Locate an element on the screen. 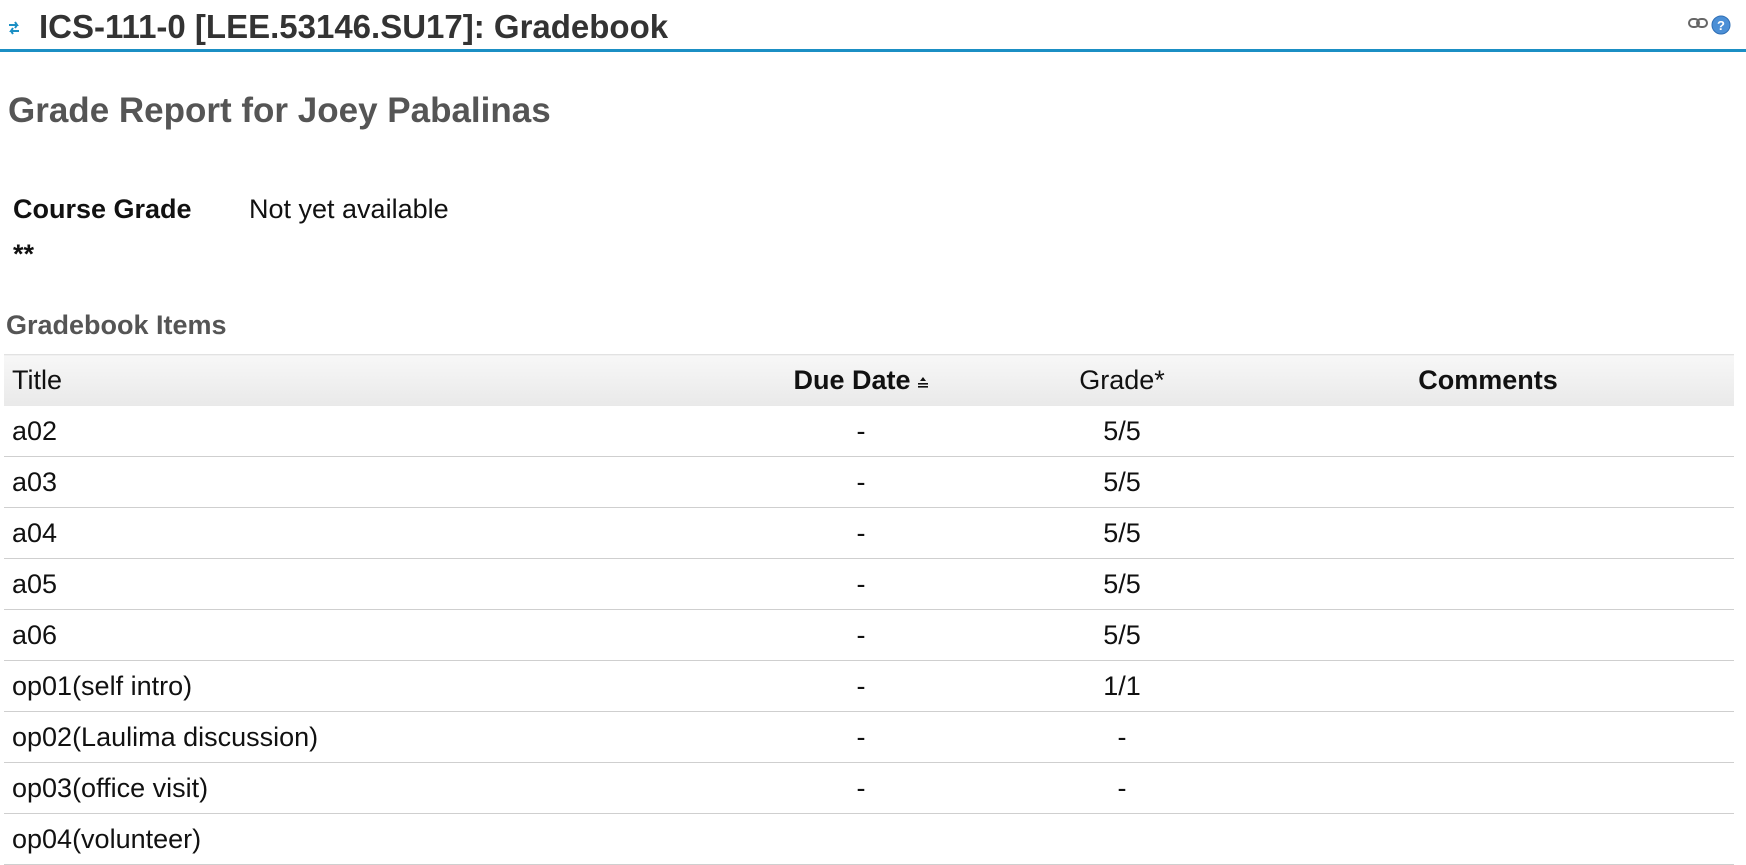 Image resolution: width=1746 pixels, height=865 pixels. help-icon: ? is located at coordinates (1721, 25).